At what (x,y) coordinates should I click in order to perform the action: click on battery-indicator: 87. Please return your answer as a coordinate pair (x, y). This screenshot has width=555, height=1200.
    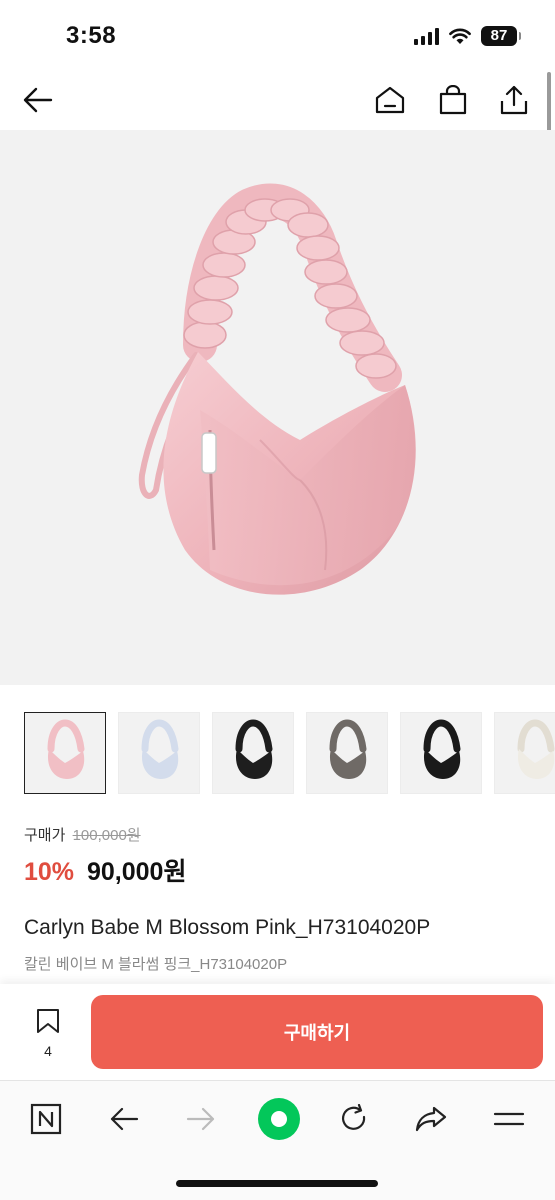
    Looking at the image, I should click on (501, 36).